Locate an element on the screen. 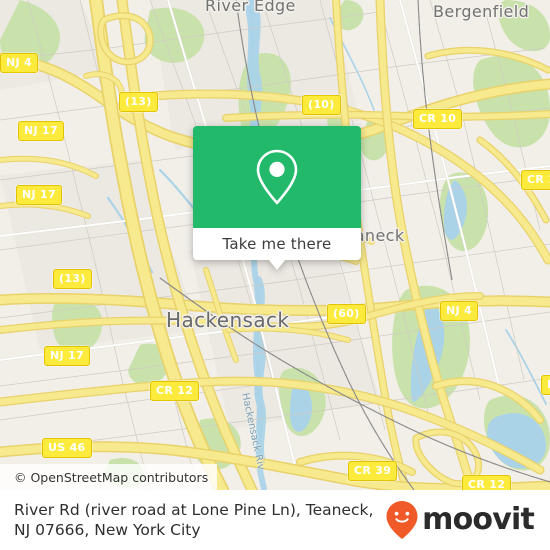  map-pin-icon is located at coordinates (277, 177).